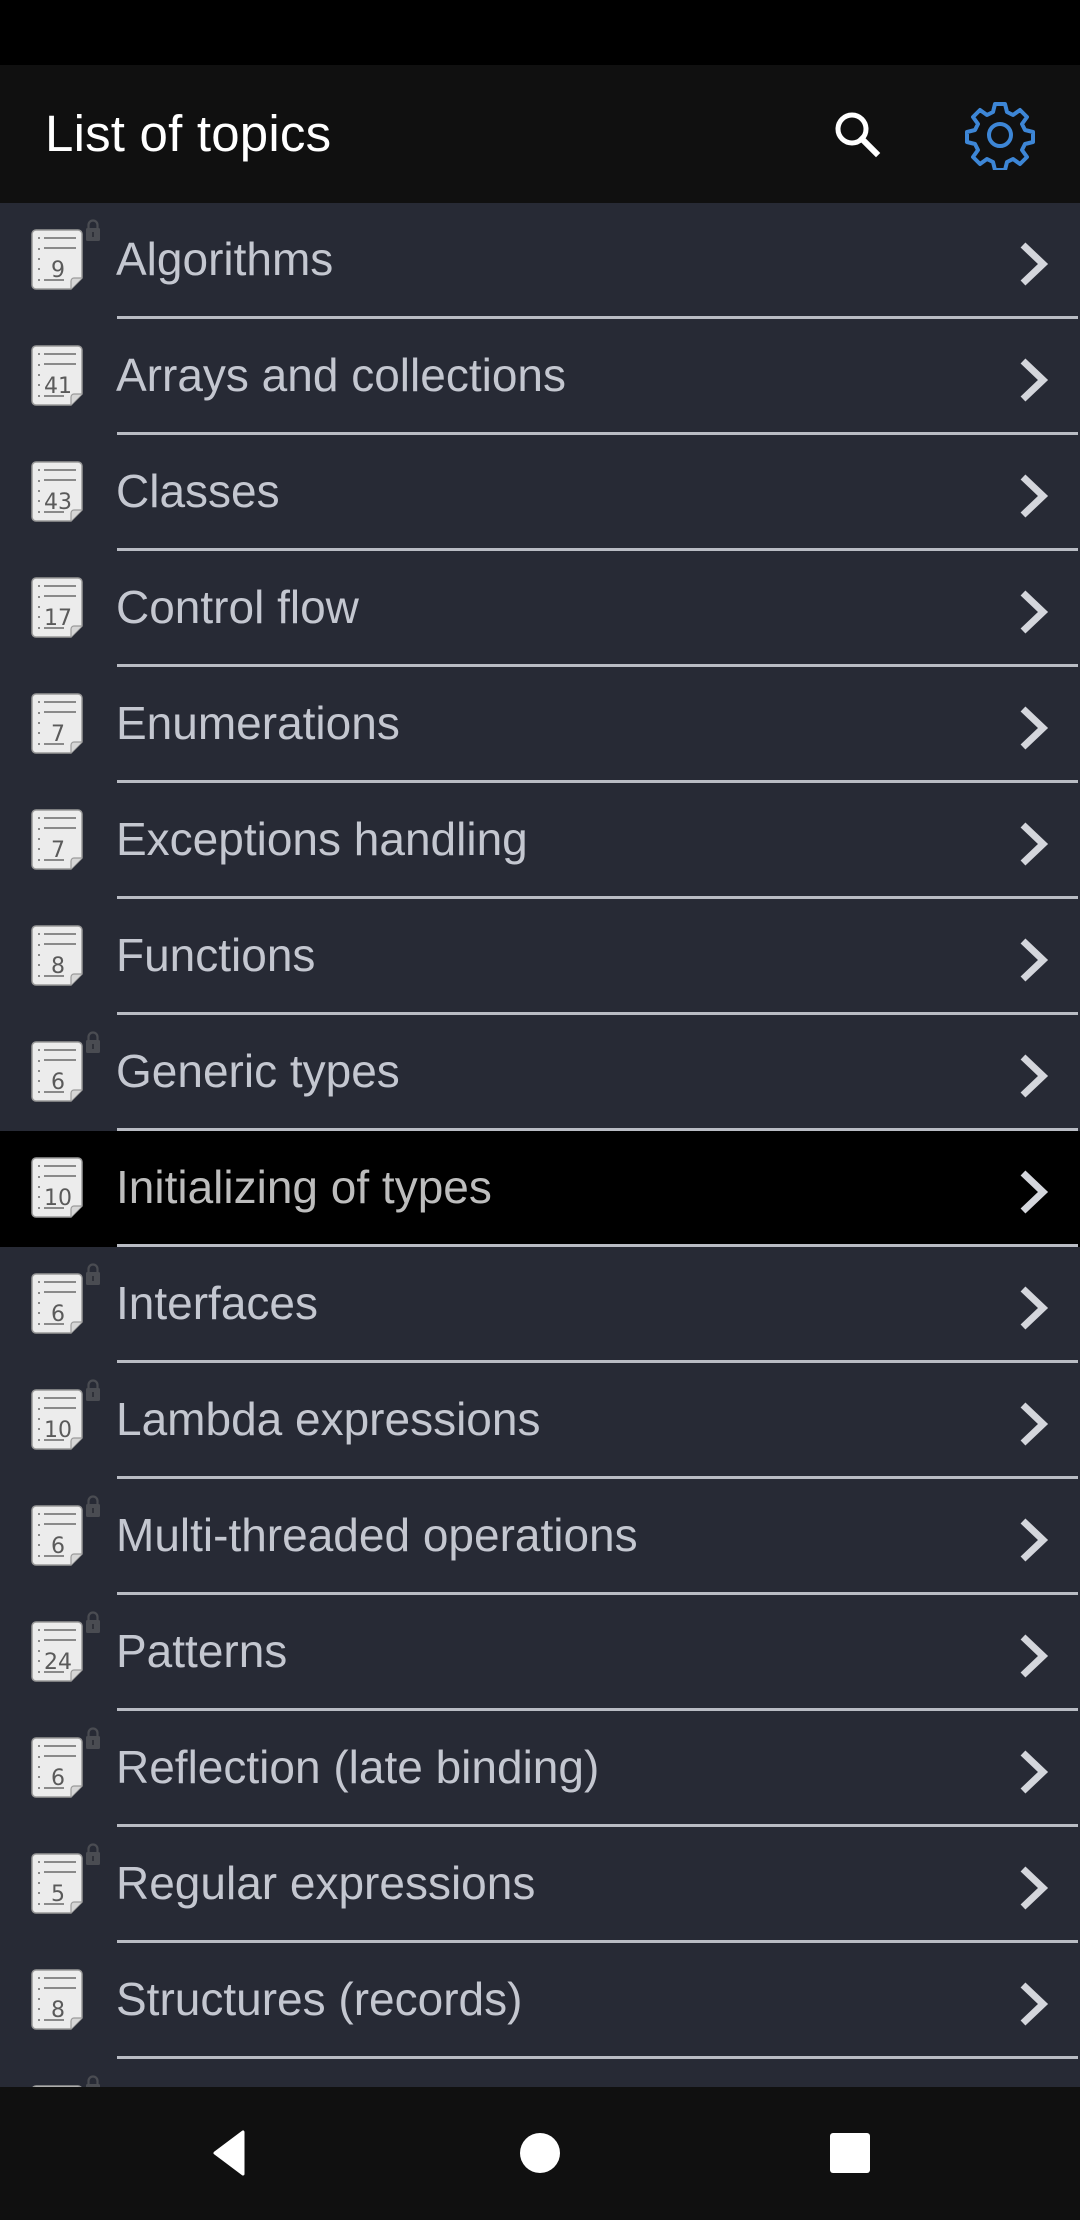 This screenshot has width=1080, height=2220. I want to click on topic-row-regular-expressions: 5 Regular expressions, so click(540, 1885).